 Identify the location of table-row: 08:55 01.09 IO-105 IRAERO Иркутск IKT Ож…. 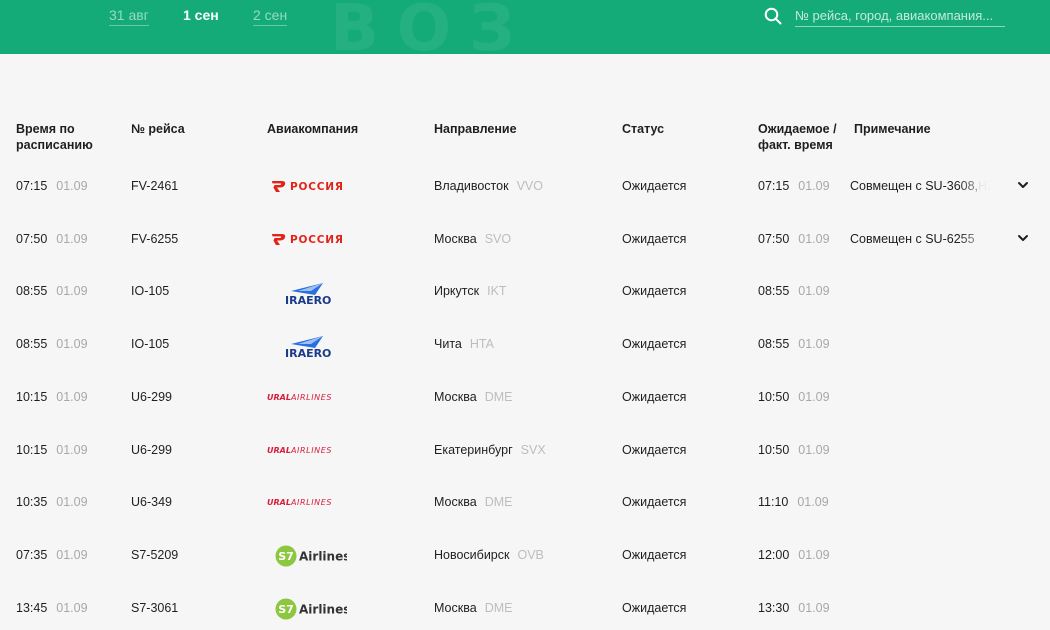
(525, 291).